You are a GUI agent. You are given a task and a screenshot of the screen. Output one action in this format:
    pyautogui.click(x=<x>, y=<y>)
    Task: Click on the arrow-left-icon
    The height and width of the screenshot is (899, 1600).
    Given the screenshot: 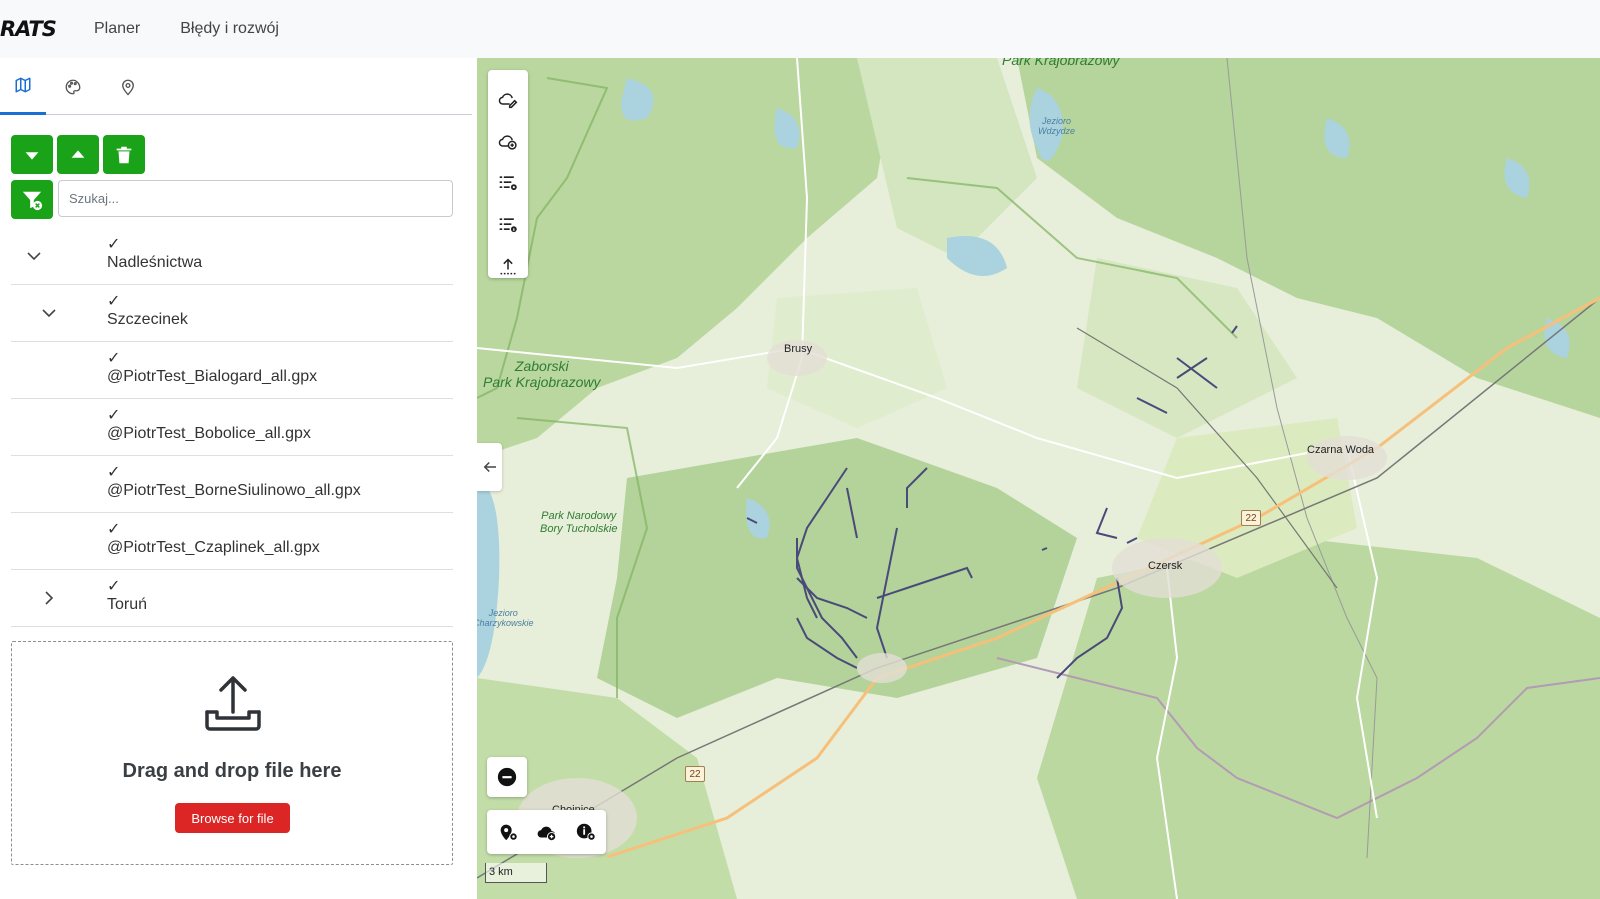 What is the action you would take?
    pyautogui.click(x=489, y=467)
    